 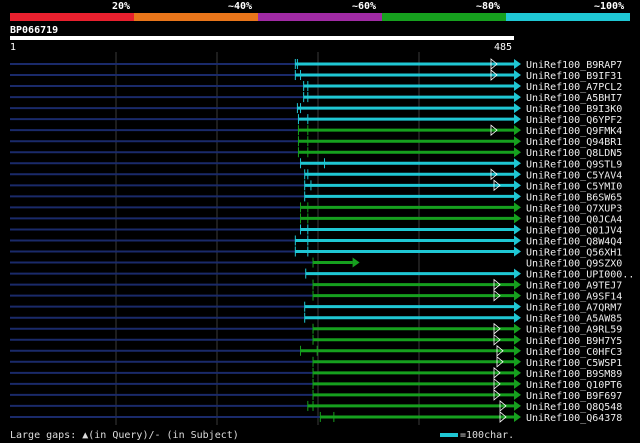 I want to click on hit-label: UniRef100_A9SF14, so click(x=574, y=297).